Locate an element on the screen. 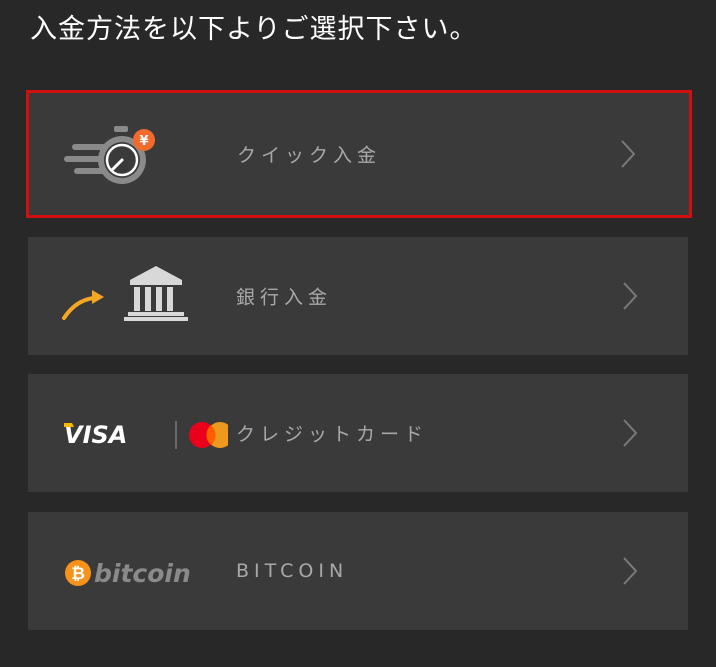 The width and height of the screenshot is (716, 667). option-label: クレジットカード is located at coordinates (332, 434).